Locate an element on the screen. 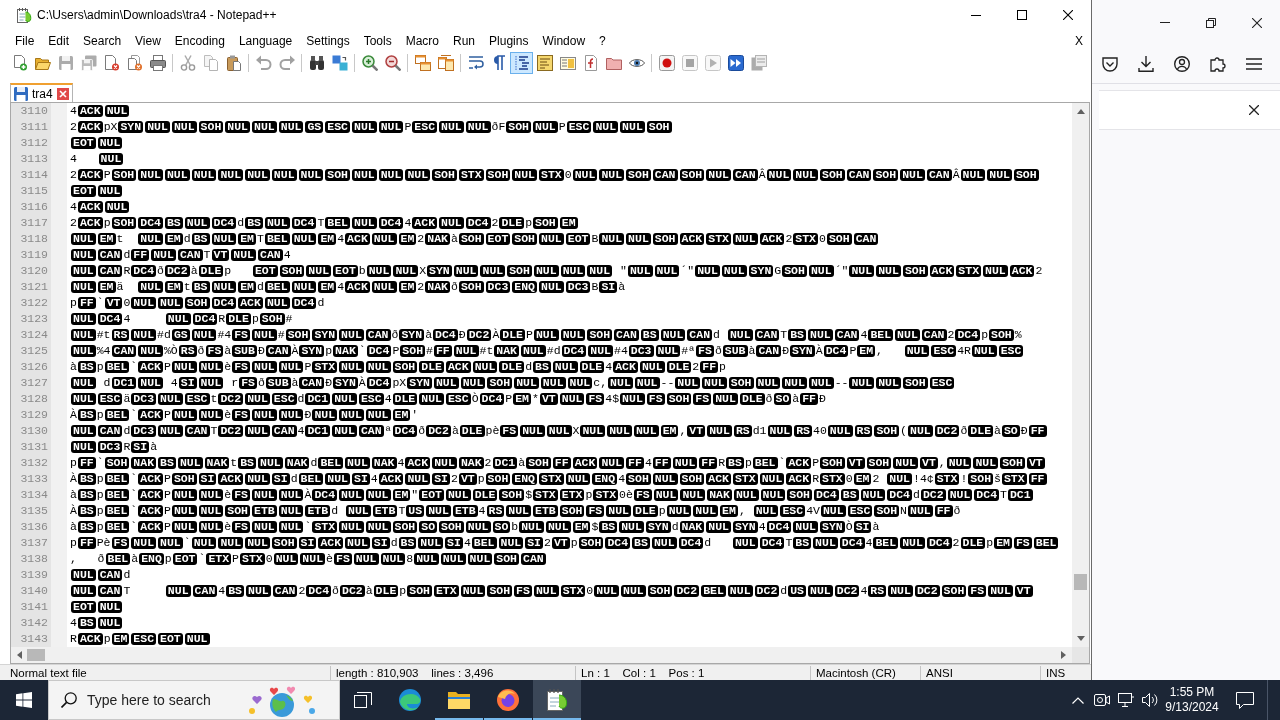 This screenshot has width=1280, height=720. editor-text: 2 is located at coordinates (488, 463).